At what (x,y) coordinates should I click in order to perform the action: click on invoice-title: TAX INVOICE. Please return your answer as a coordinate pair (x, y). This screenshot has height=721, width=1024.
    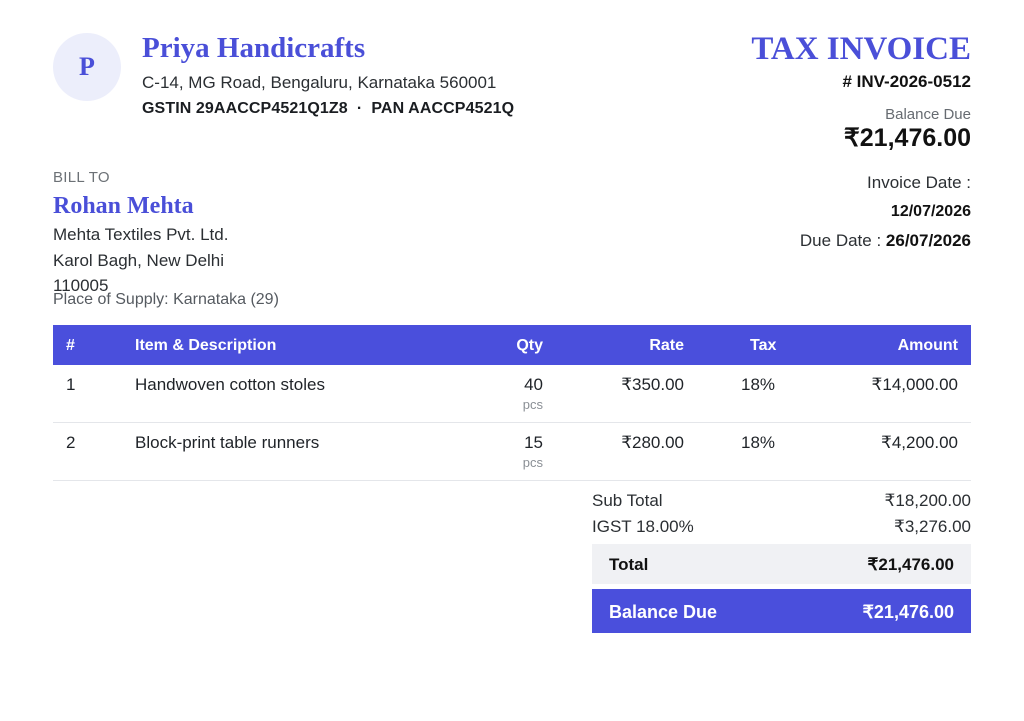
    Looking at the image, I should click on (861, 49).